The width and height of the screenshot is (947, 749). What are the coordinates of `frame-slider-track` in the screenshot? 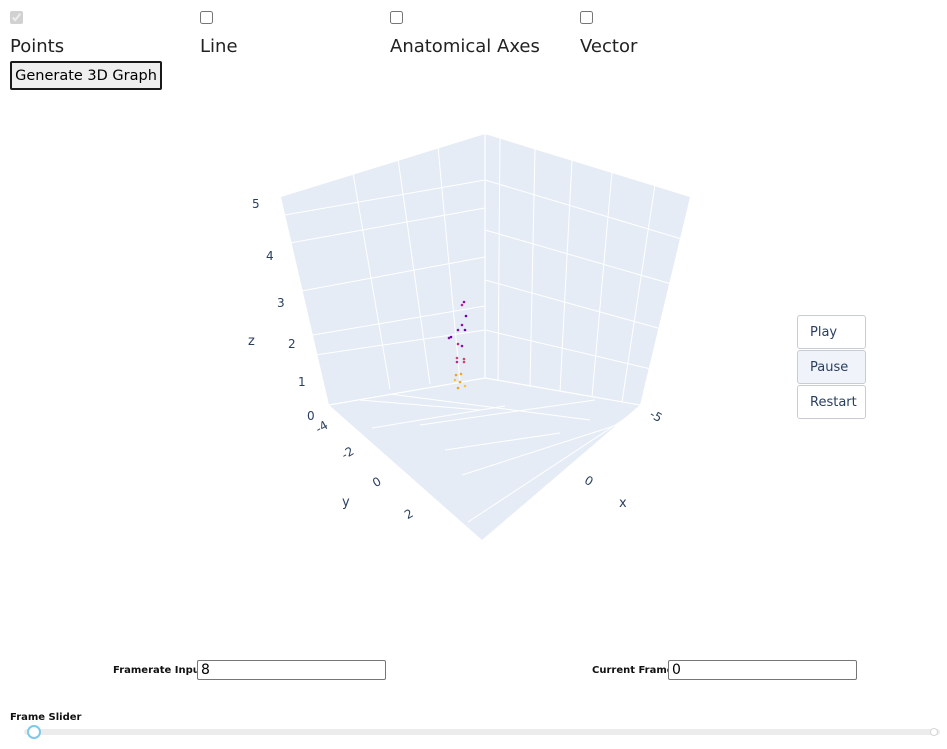 It's located at (482, 732).